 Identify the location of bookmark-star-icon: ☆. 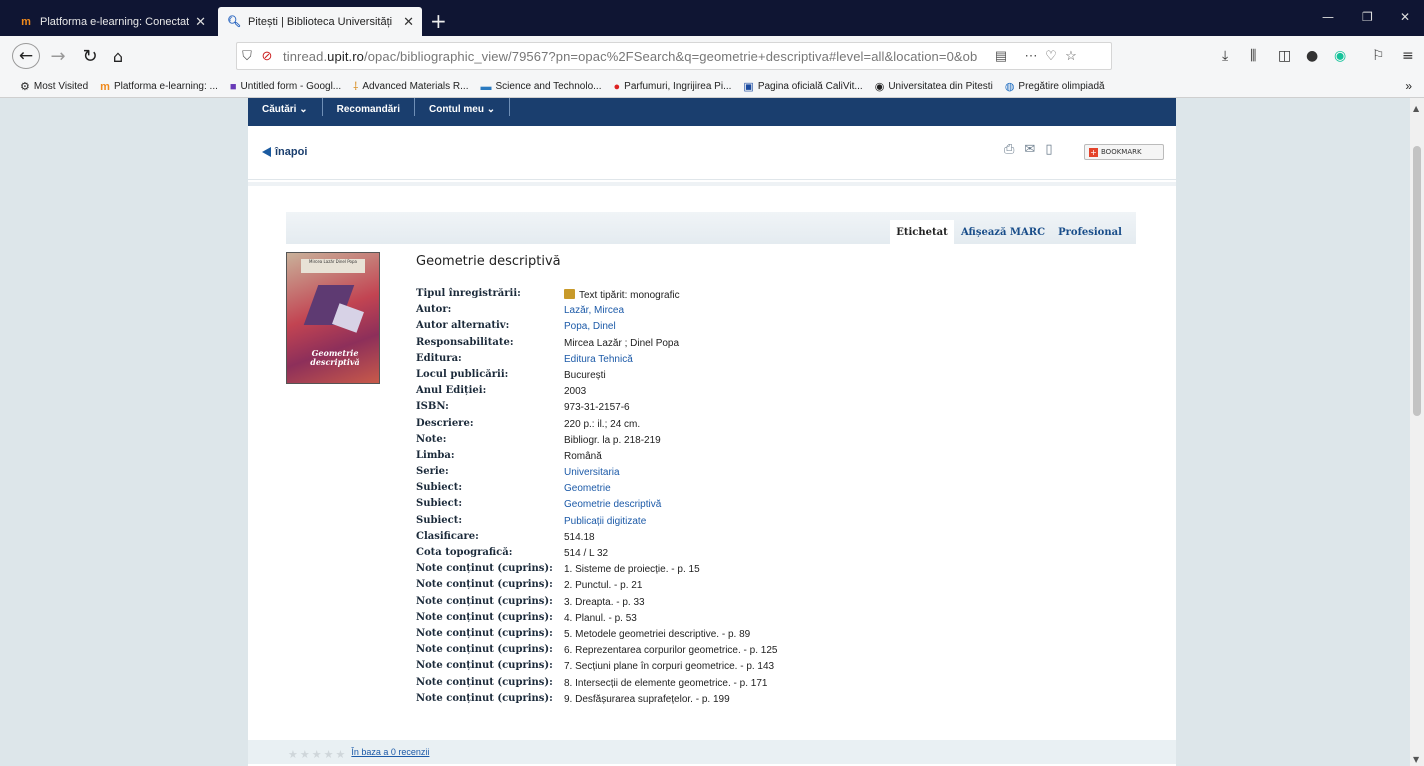
(1071, 56).